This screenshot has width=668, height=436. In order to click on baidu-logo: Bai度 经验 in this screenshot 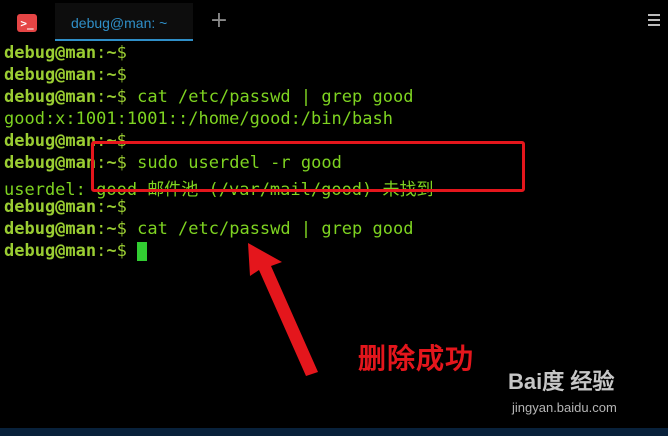, I will do `click(561, 381)`.